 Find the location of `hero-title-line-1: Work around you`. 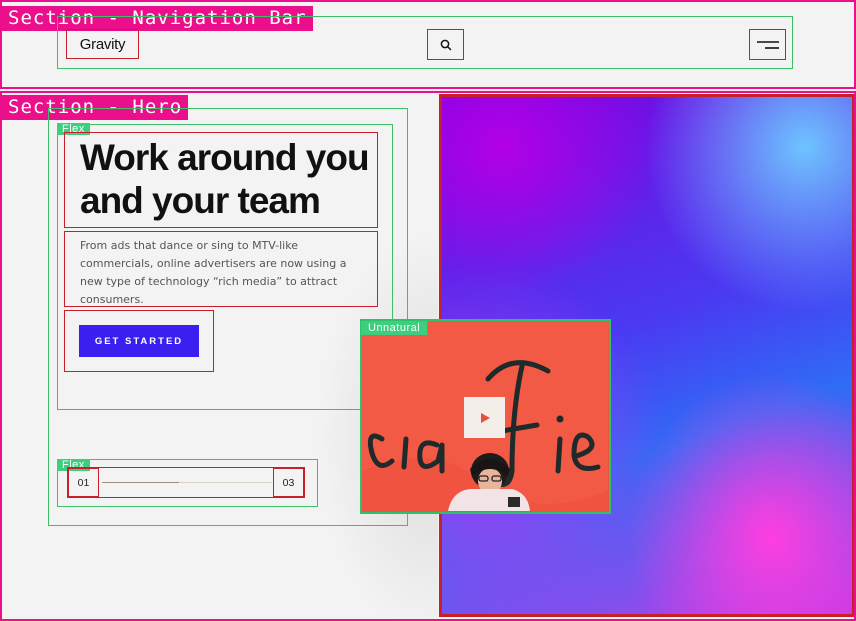

hero-title-line-1: Work around you is located at coordinates (225, 157).